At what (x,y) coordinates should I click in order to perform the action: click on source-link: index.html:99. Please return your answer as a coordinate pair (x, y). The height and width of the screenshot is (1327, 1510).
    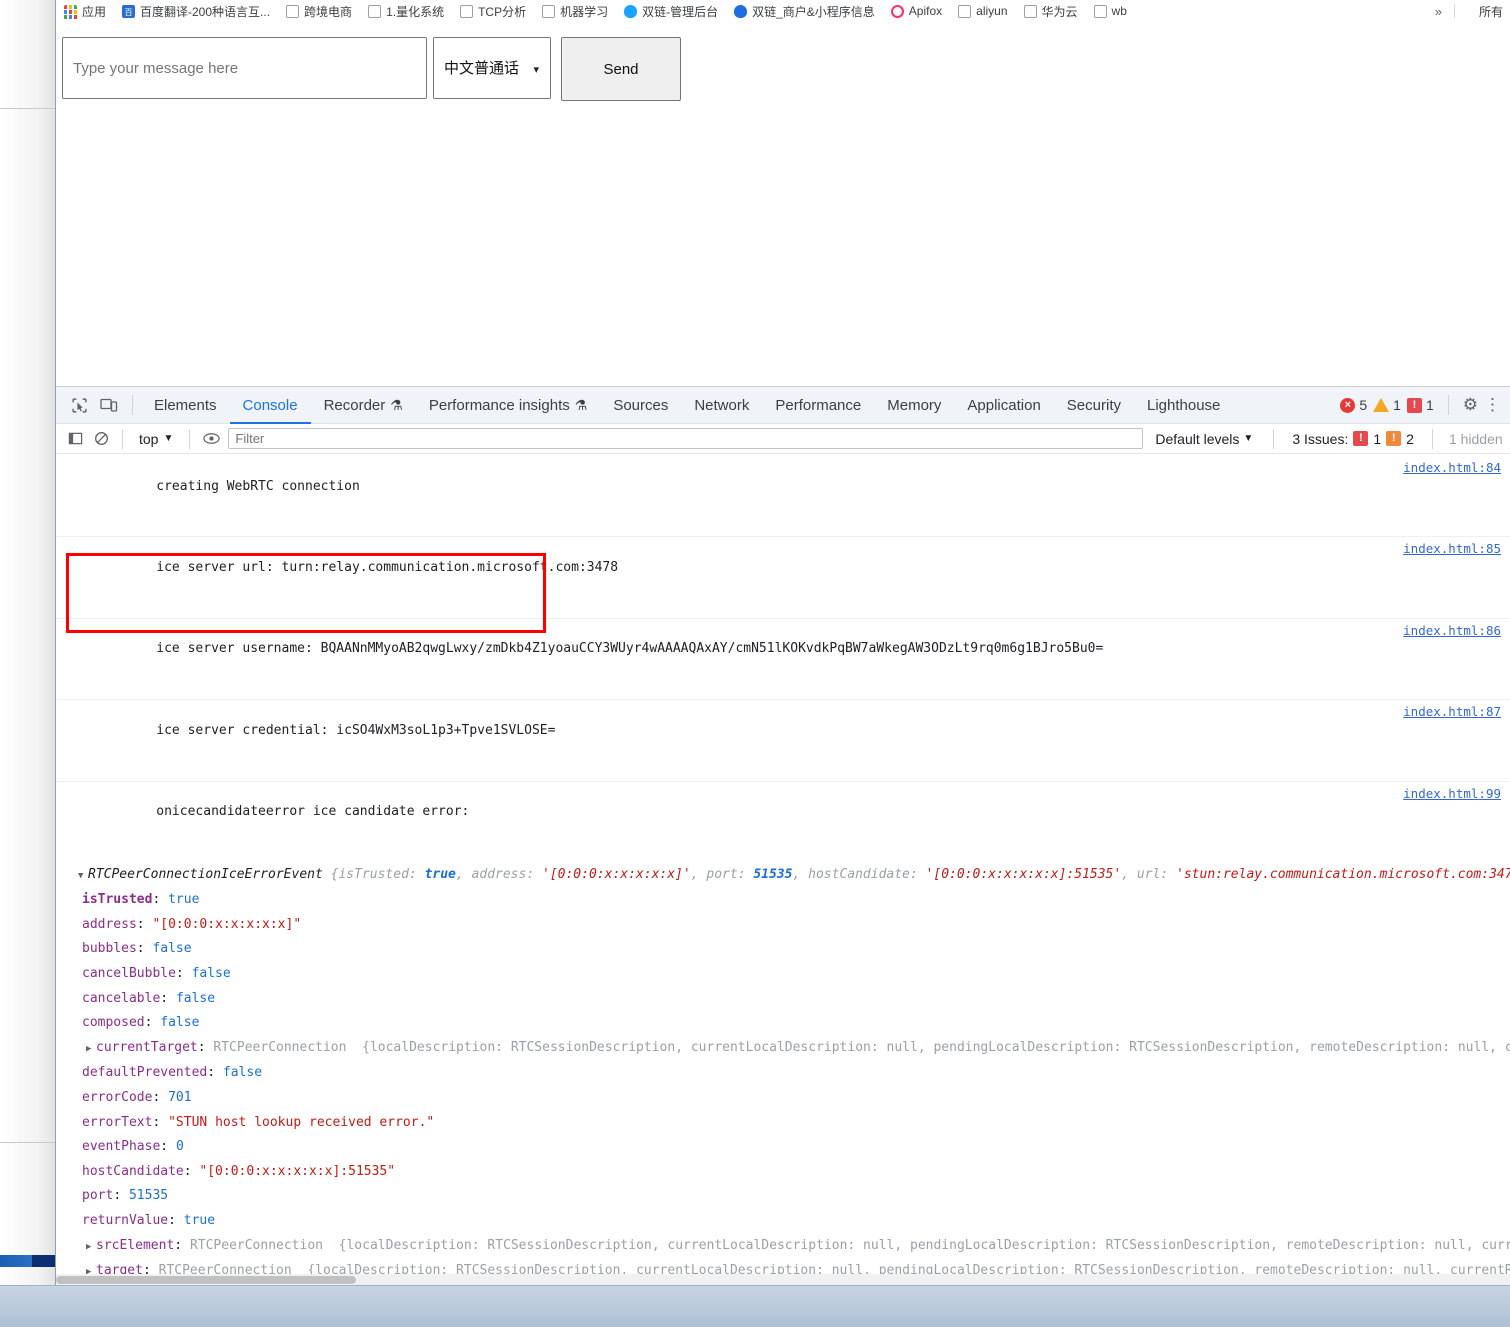
    Looking at the image, I should click on (1452, 794).